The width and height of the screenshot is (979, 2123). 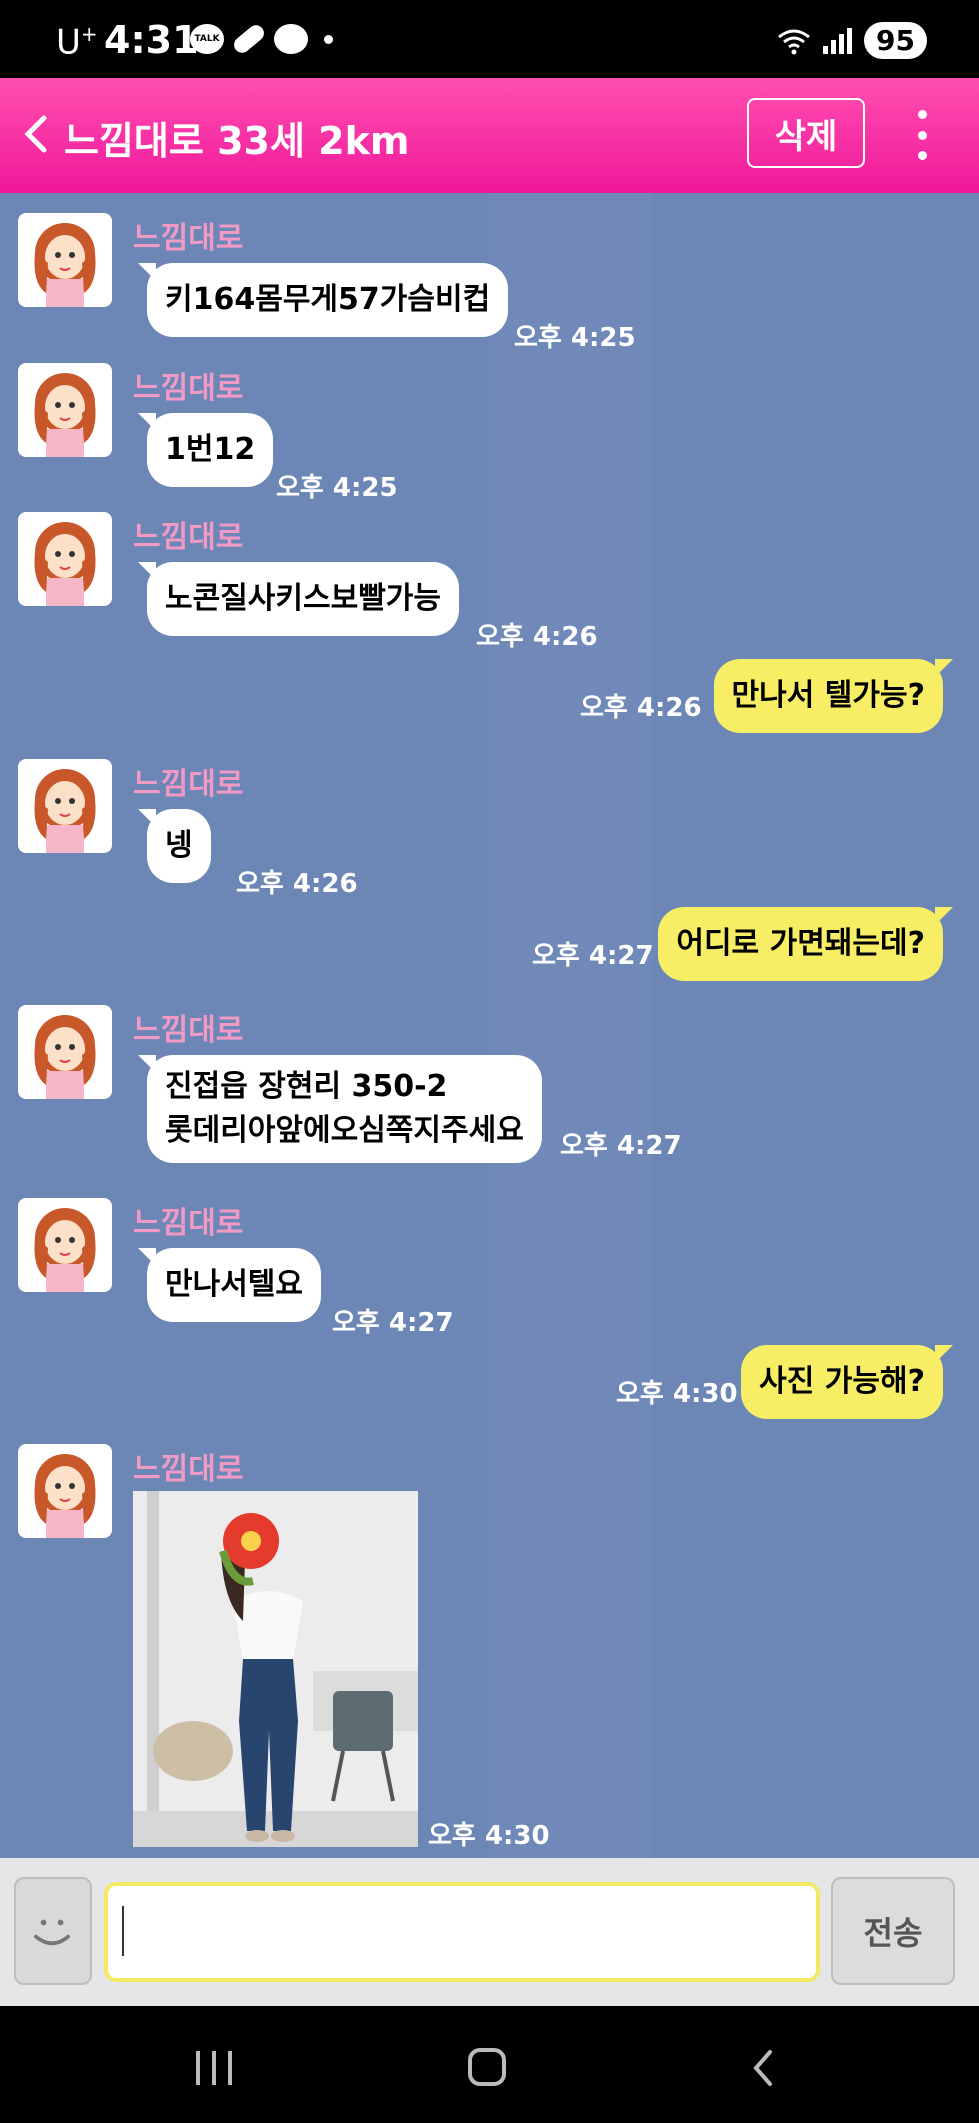 I want to click on carrier-label: U+, so click(x=77, y=42).